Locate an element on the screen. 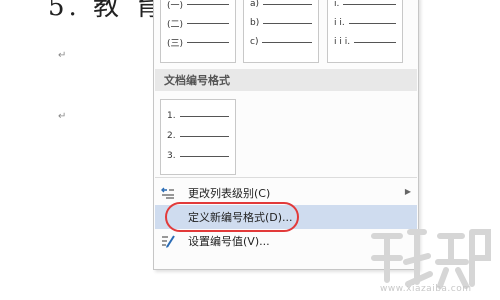 The height and width of the screenshot is (300, 500). format-marker: (二) is located at coordinates (175, 24).